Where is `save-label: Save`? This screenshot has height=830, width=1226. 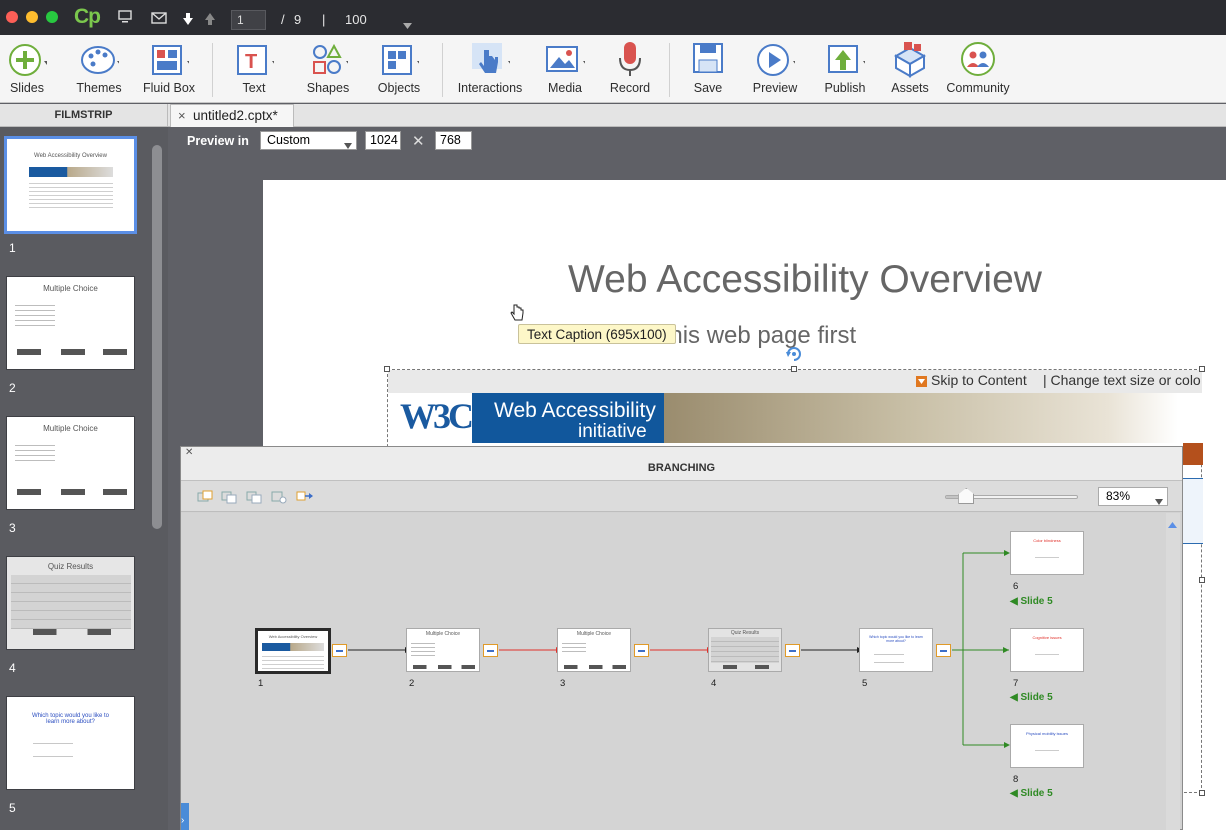 save-label: Save is located at coordinates (708, 88).